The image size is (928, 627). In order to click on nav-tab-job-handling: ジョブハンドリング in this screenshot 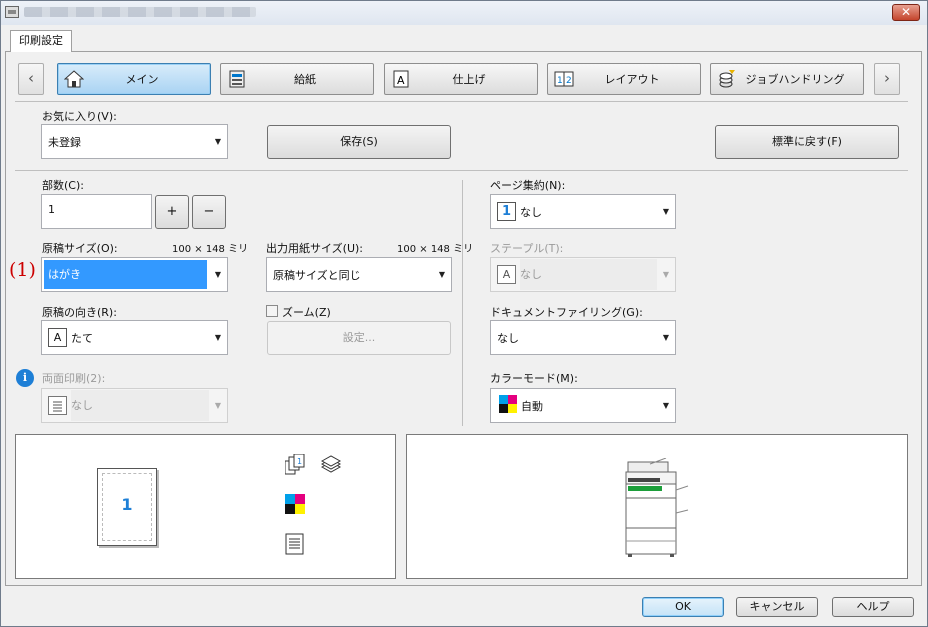, I will do `click(787, 79)`.